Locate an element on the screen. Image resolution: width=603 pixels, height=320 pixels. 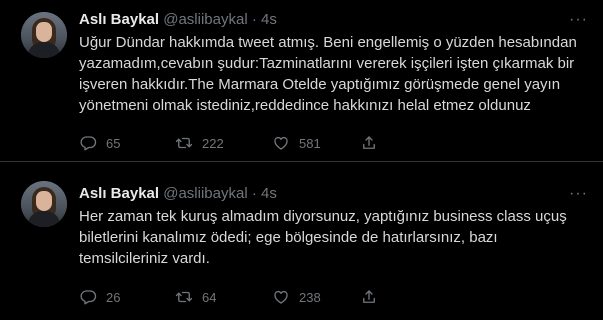
reply-count: 65 is located at coordinates (113, 143).